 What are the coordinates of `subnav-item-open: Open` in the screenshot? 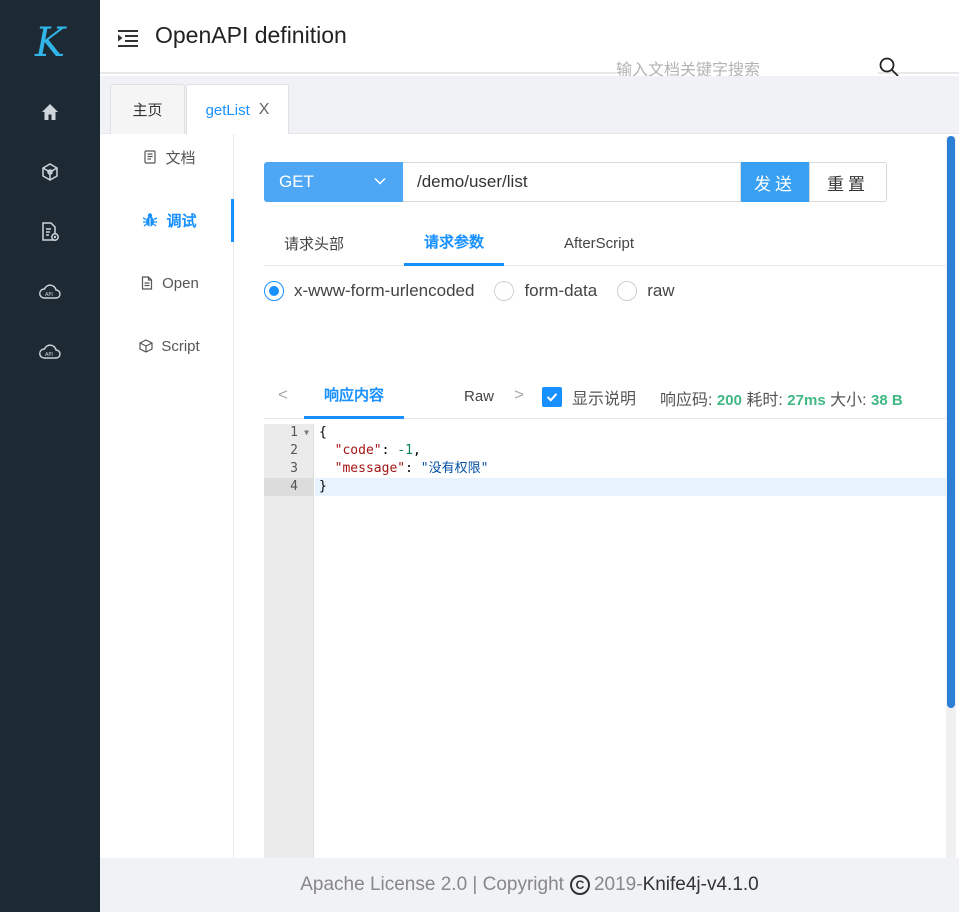 It's located at (169, 283).